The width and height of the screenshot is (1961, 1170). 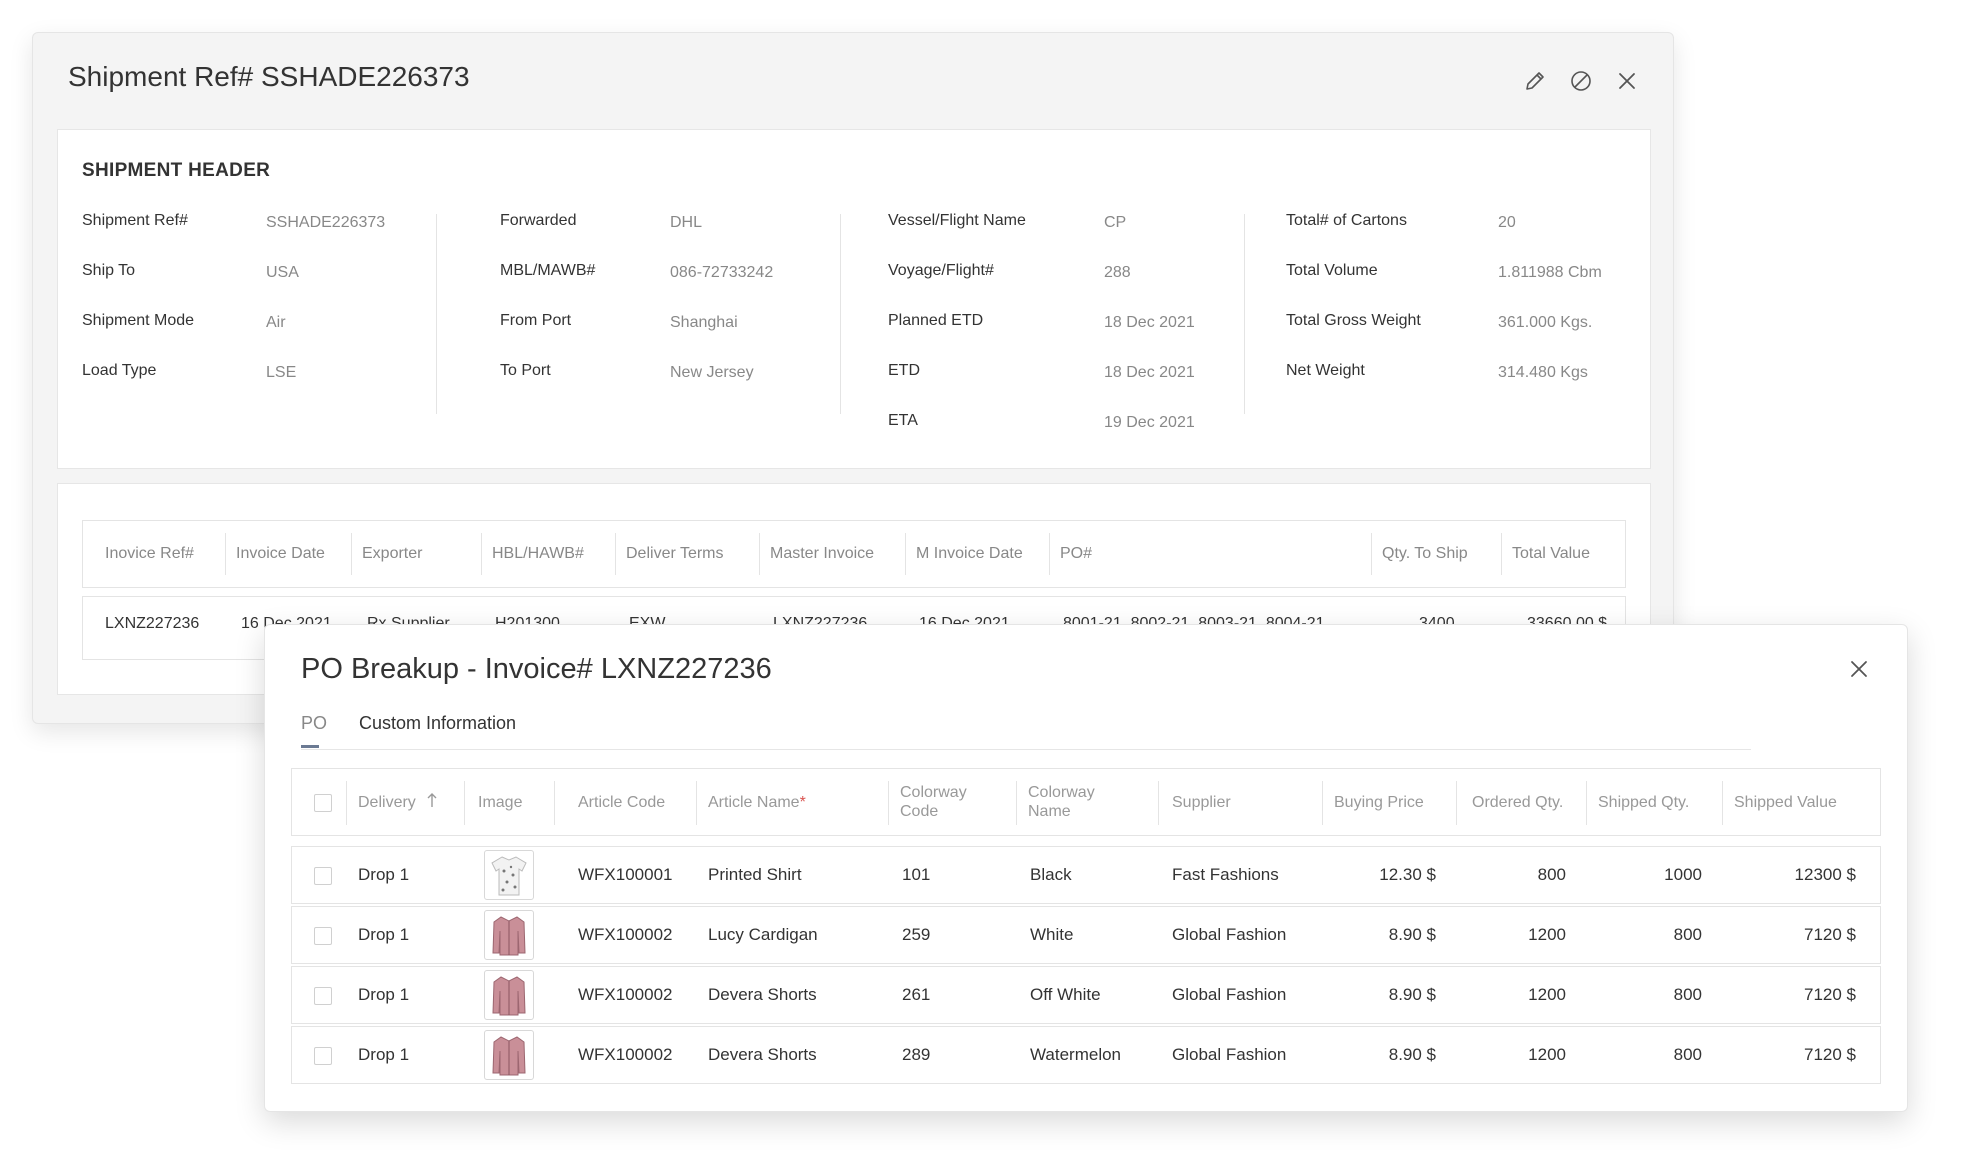 I want to click on edit-button, so click(x=1535, y=81).